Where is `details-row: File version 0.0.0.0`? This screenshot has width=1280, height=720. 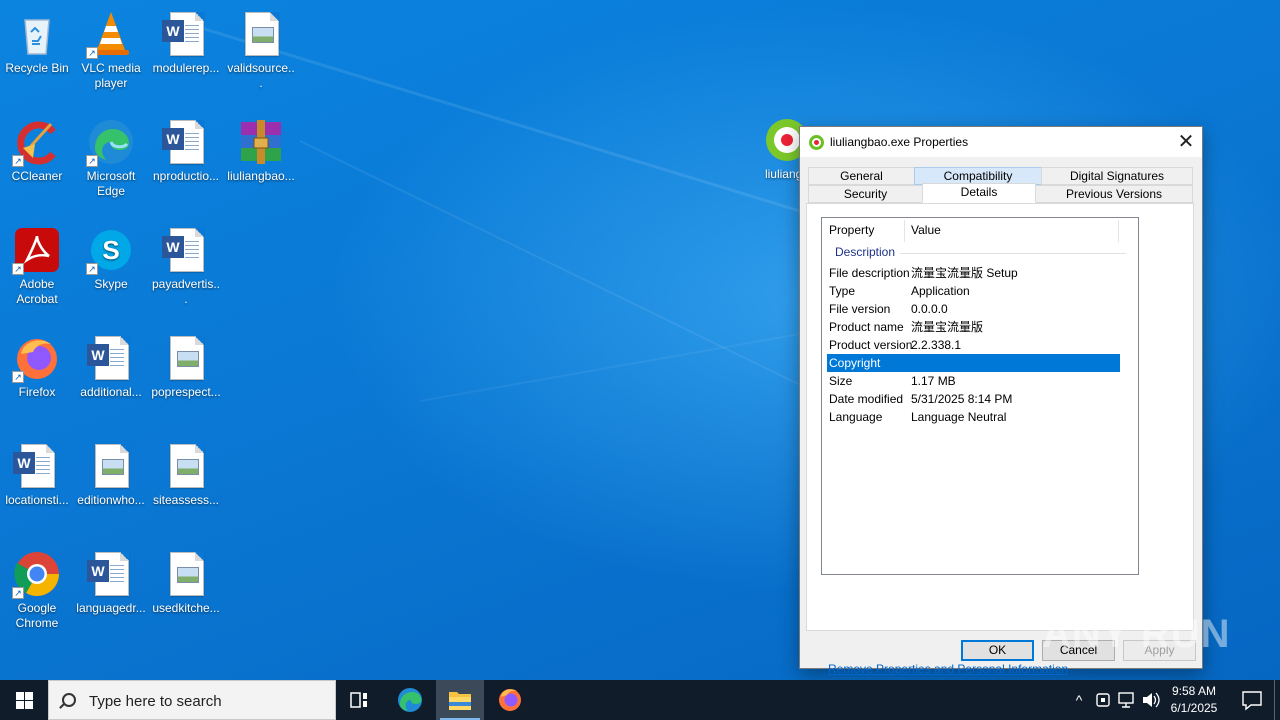
details-row: File version 0.0.0.0 is located at coordinates (973, 309).